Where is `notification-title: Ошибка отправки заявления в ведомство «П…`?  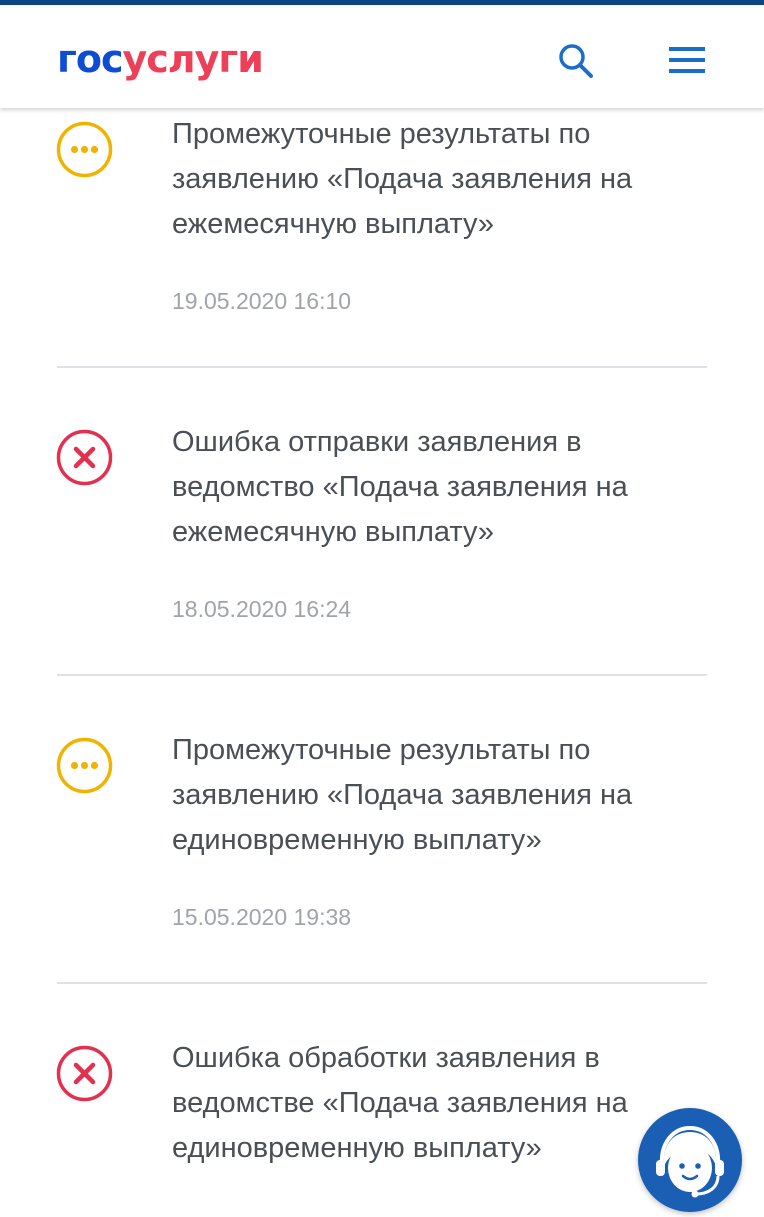 notification-title: Ошибка отправки заявления в ведомство «П… is located at coordinates (400, 487).